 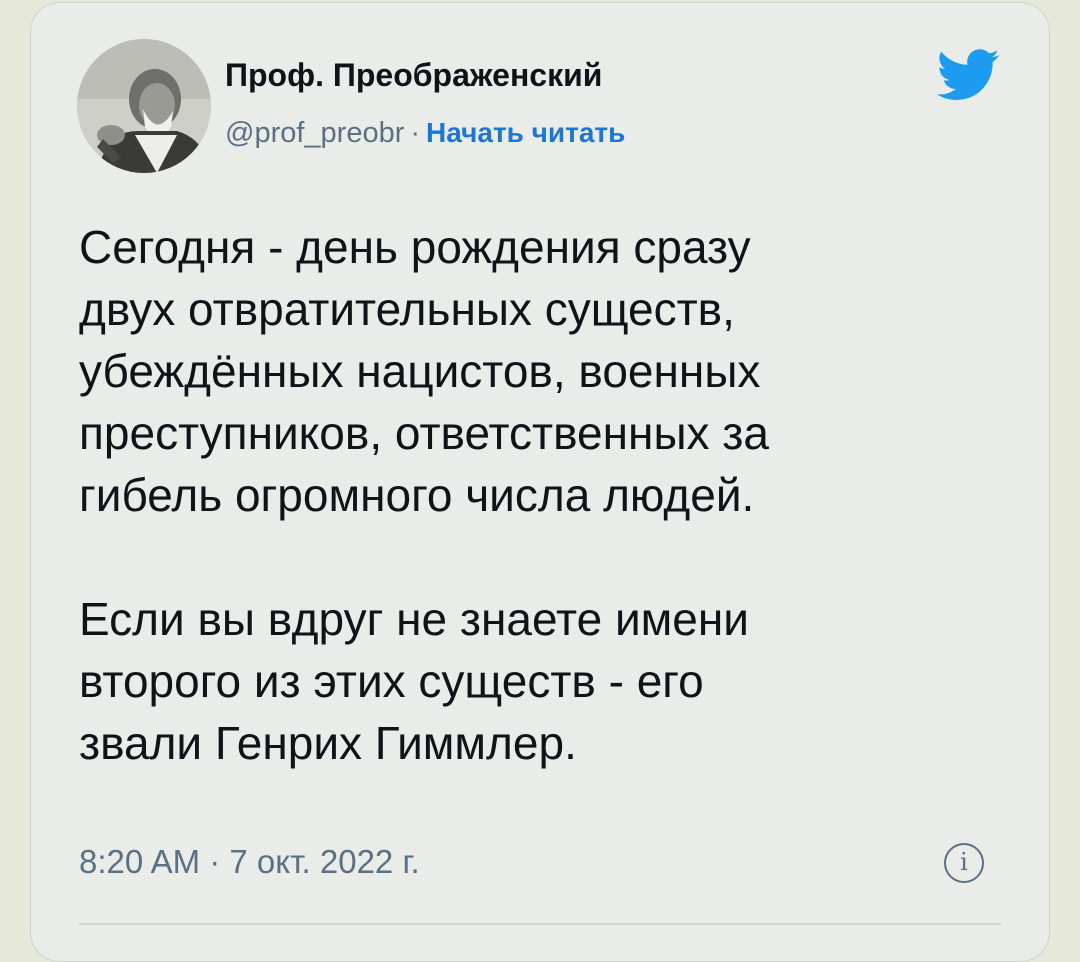 I want to click on avatar, so click(x=144, y=106).